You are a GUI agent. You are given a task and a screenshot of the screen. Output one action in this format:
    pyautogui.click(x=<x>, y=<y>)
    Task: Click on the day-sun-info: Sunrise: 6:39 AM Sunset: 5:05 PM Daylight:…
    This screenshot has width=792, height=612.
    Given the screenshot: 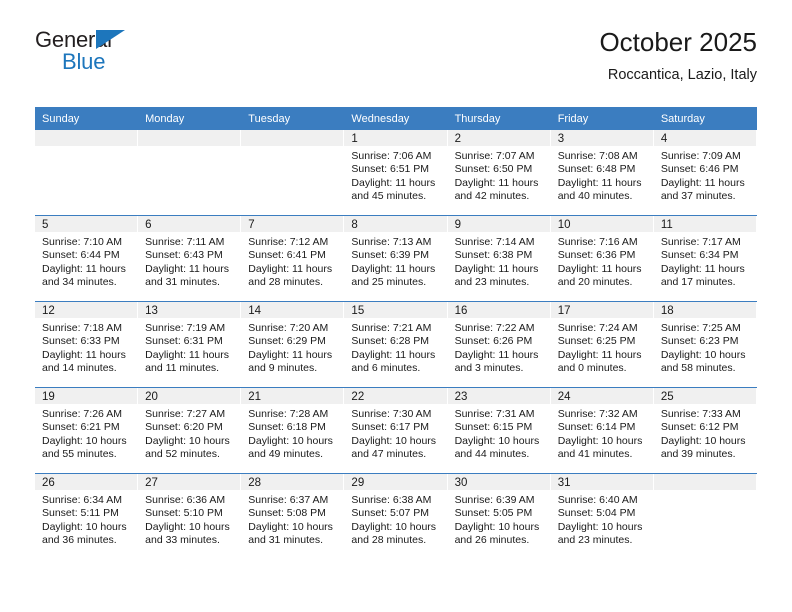 What is the action you would take?
    pyautogui.click(x=499, y=524)
    